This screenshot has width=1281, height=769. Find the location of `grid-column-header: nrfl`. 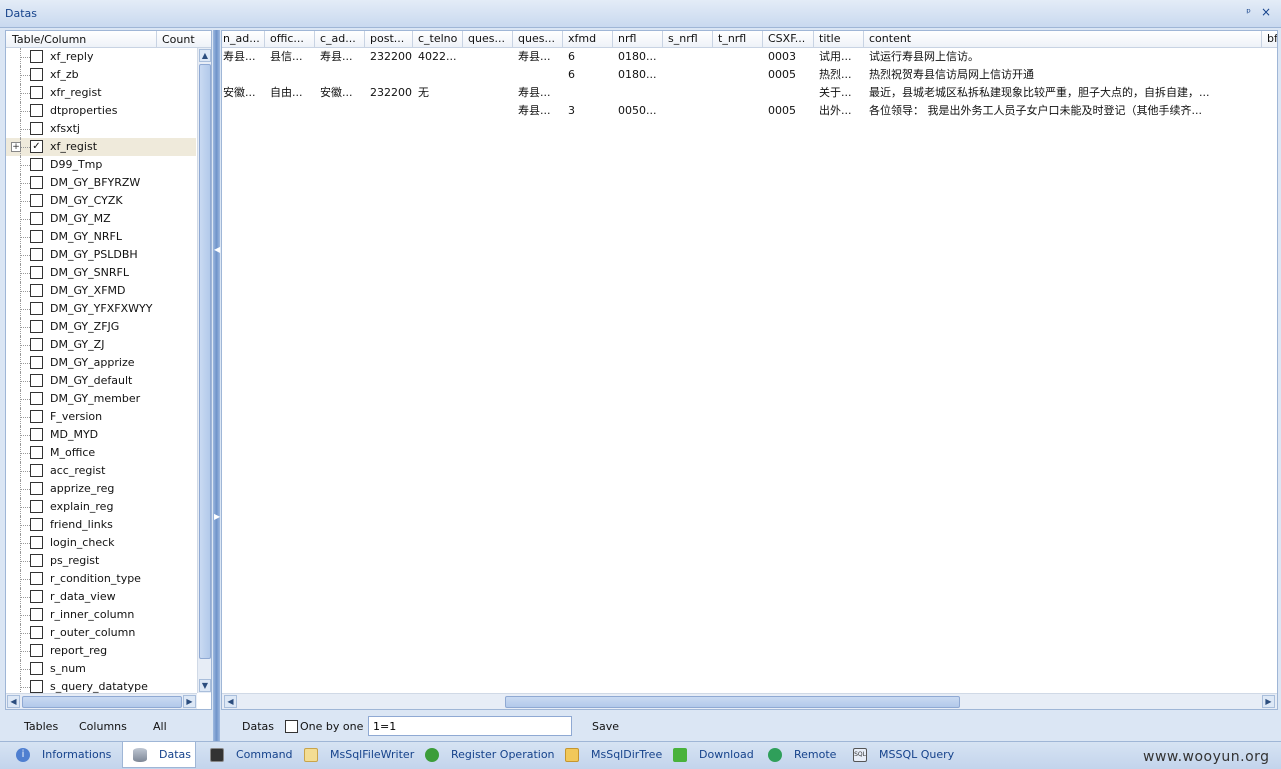

grid-column-header: nrfl is located at coordinates (638, 39).